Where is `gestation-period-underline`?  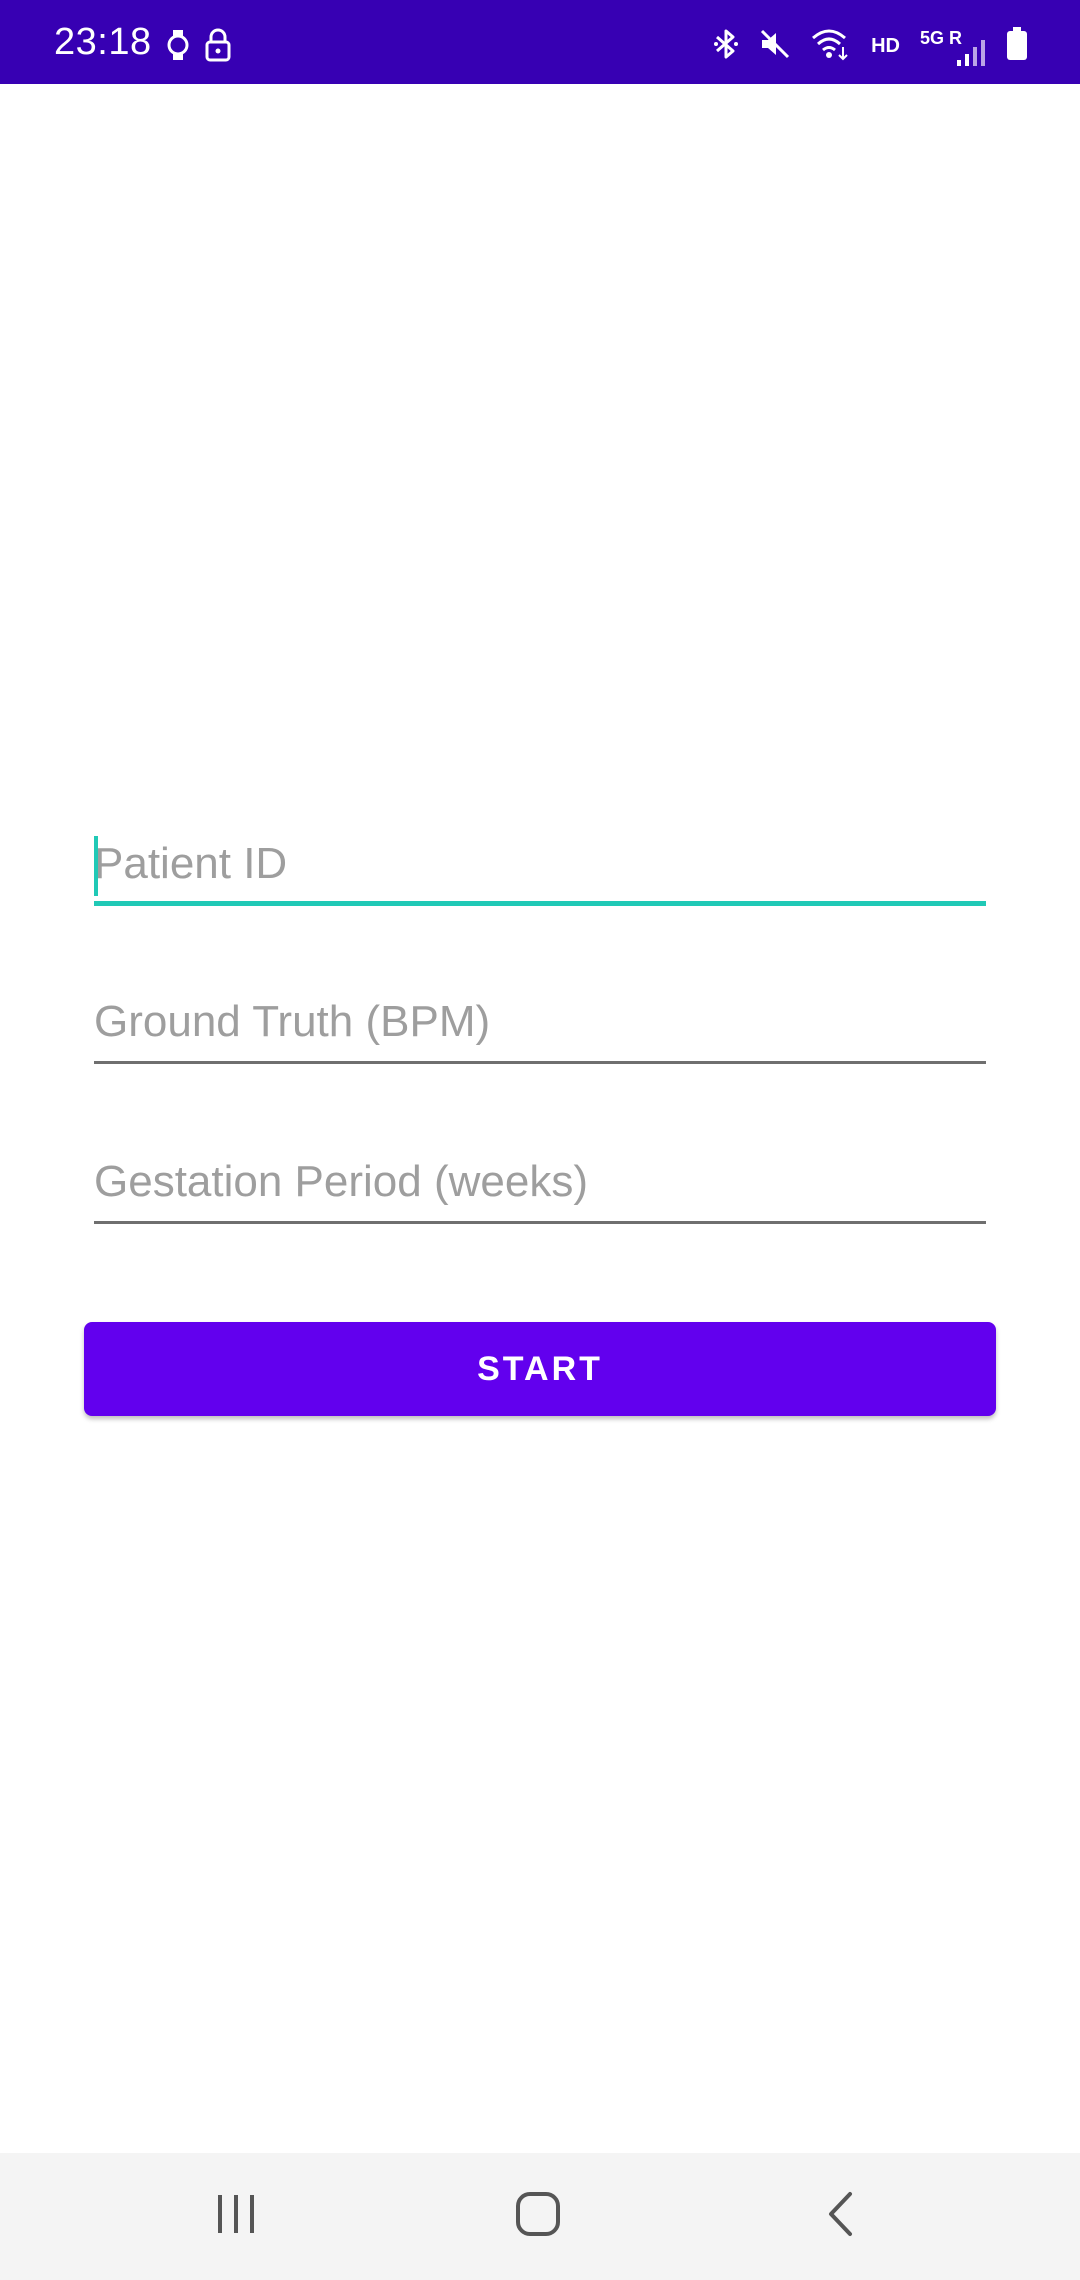
gestation-period-underline is located at coordinates (540, 1222).